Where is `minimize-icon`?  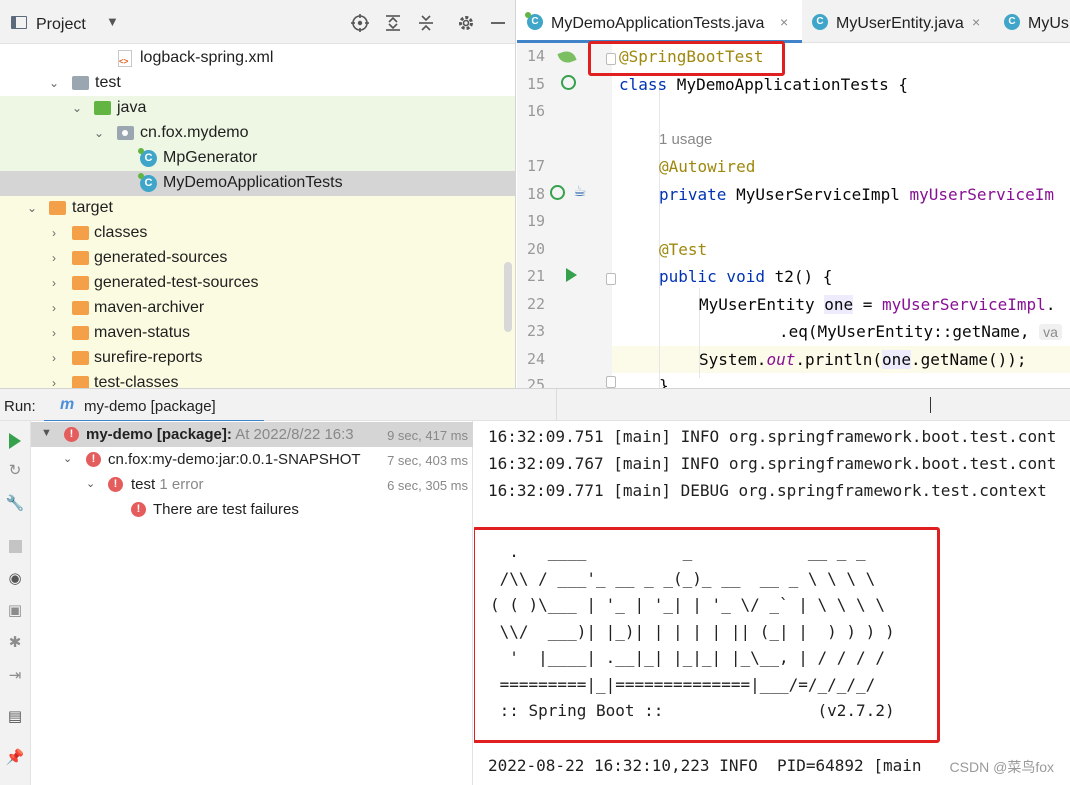
minimize-icon is located at coordinates (498, 23).